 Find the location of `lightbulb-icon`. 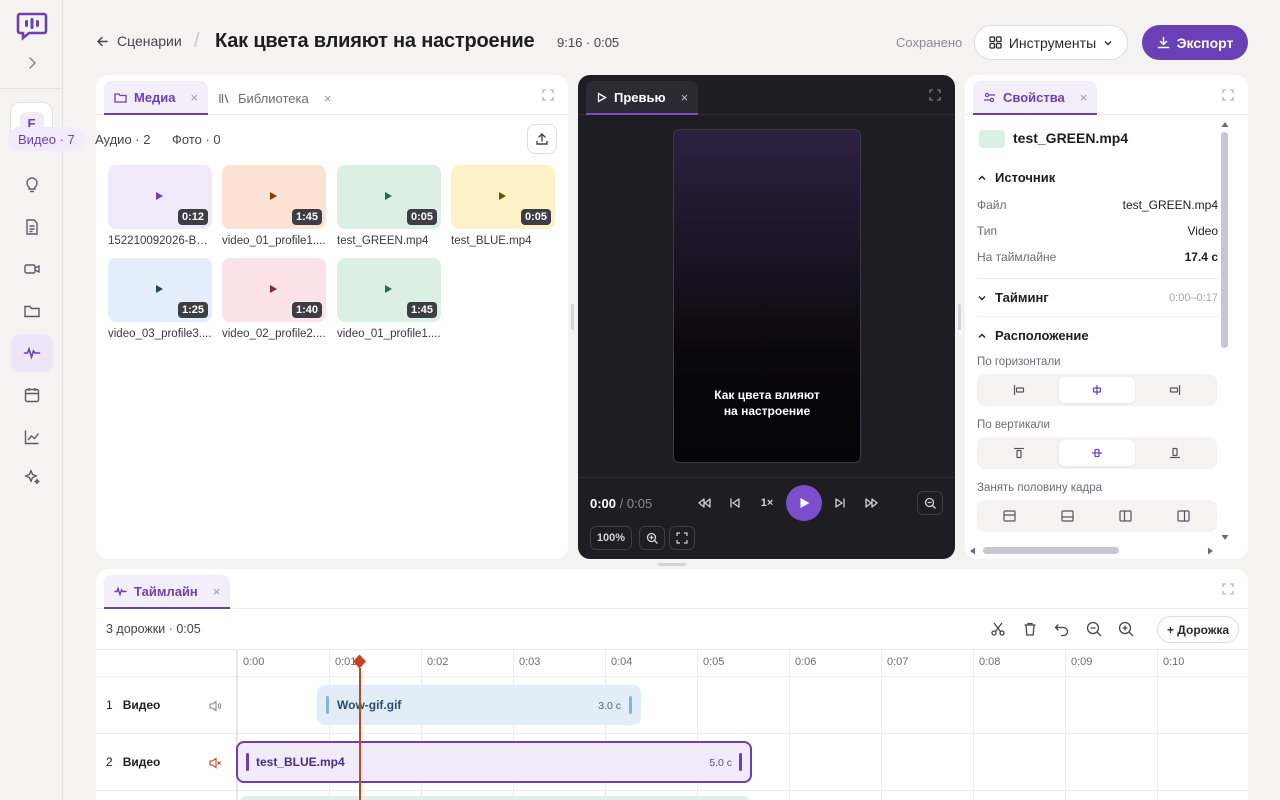

lightbulb-icon is located at coordinates (32, 185).